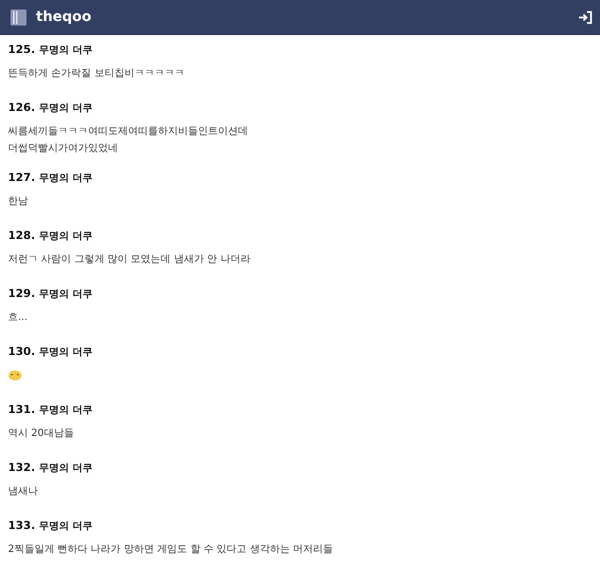 Image resolution: width=600 pixels, height=567 pixels. What do you see at coordinates (97, 74) in the screenshot?
I see `comment-text: 뜬득하게 손가락질 보티칩비ㅋㅋㅋㅋㅋ` at bounding box center [97, 74].